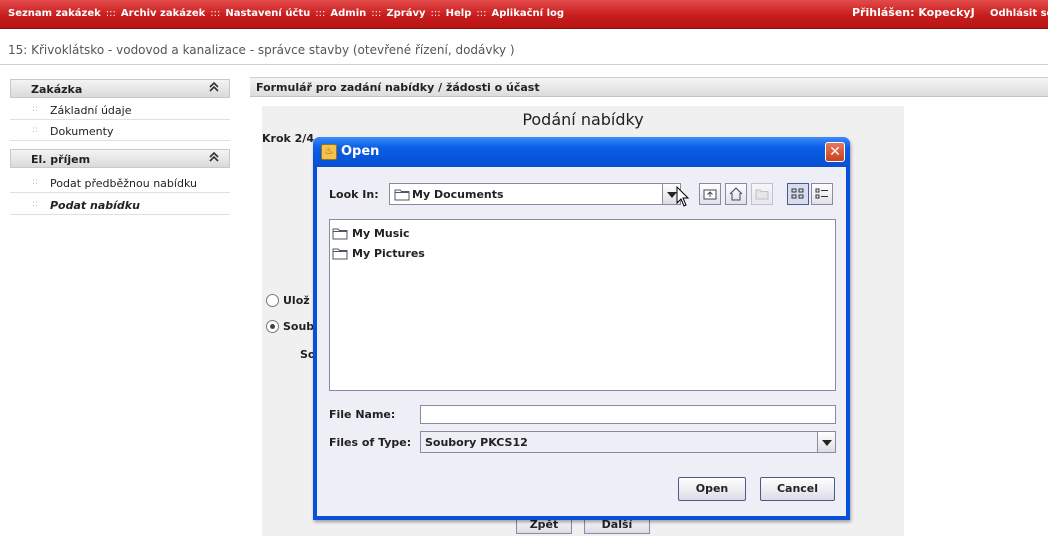  Describe the element at coordinates (524, 64) in the screenshot. I see `divider` at that location.